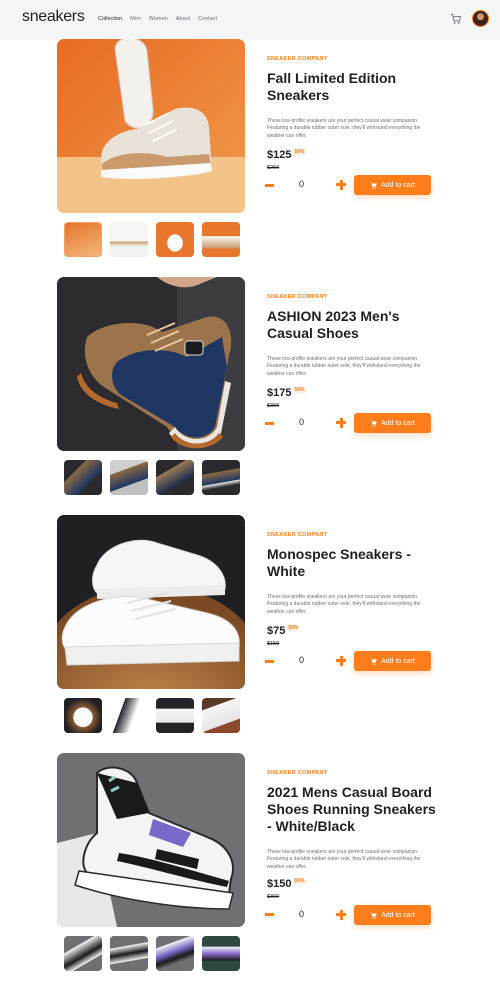  I want to click on old-price: $250, so click(273, 168).